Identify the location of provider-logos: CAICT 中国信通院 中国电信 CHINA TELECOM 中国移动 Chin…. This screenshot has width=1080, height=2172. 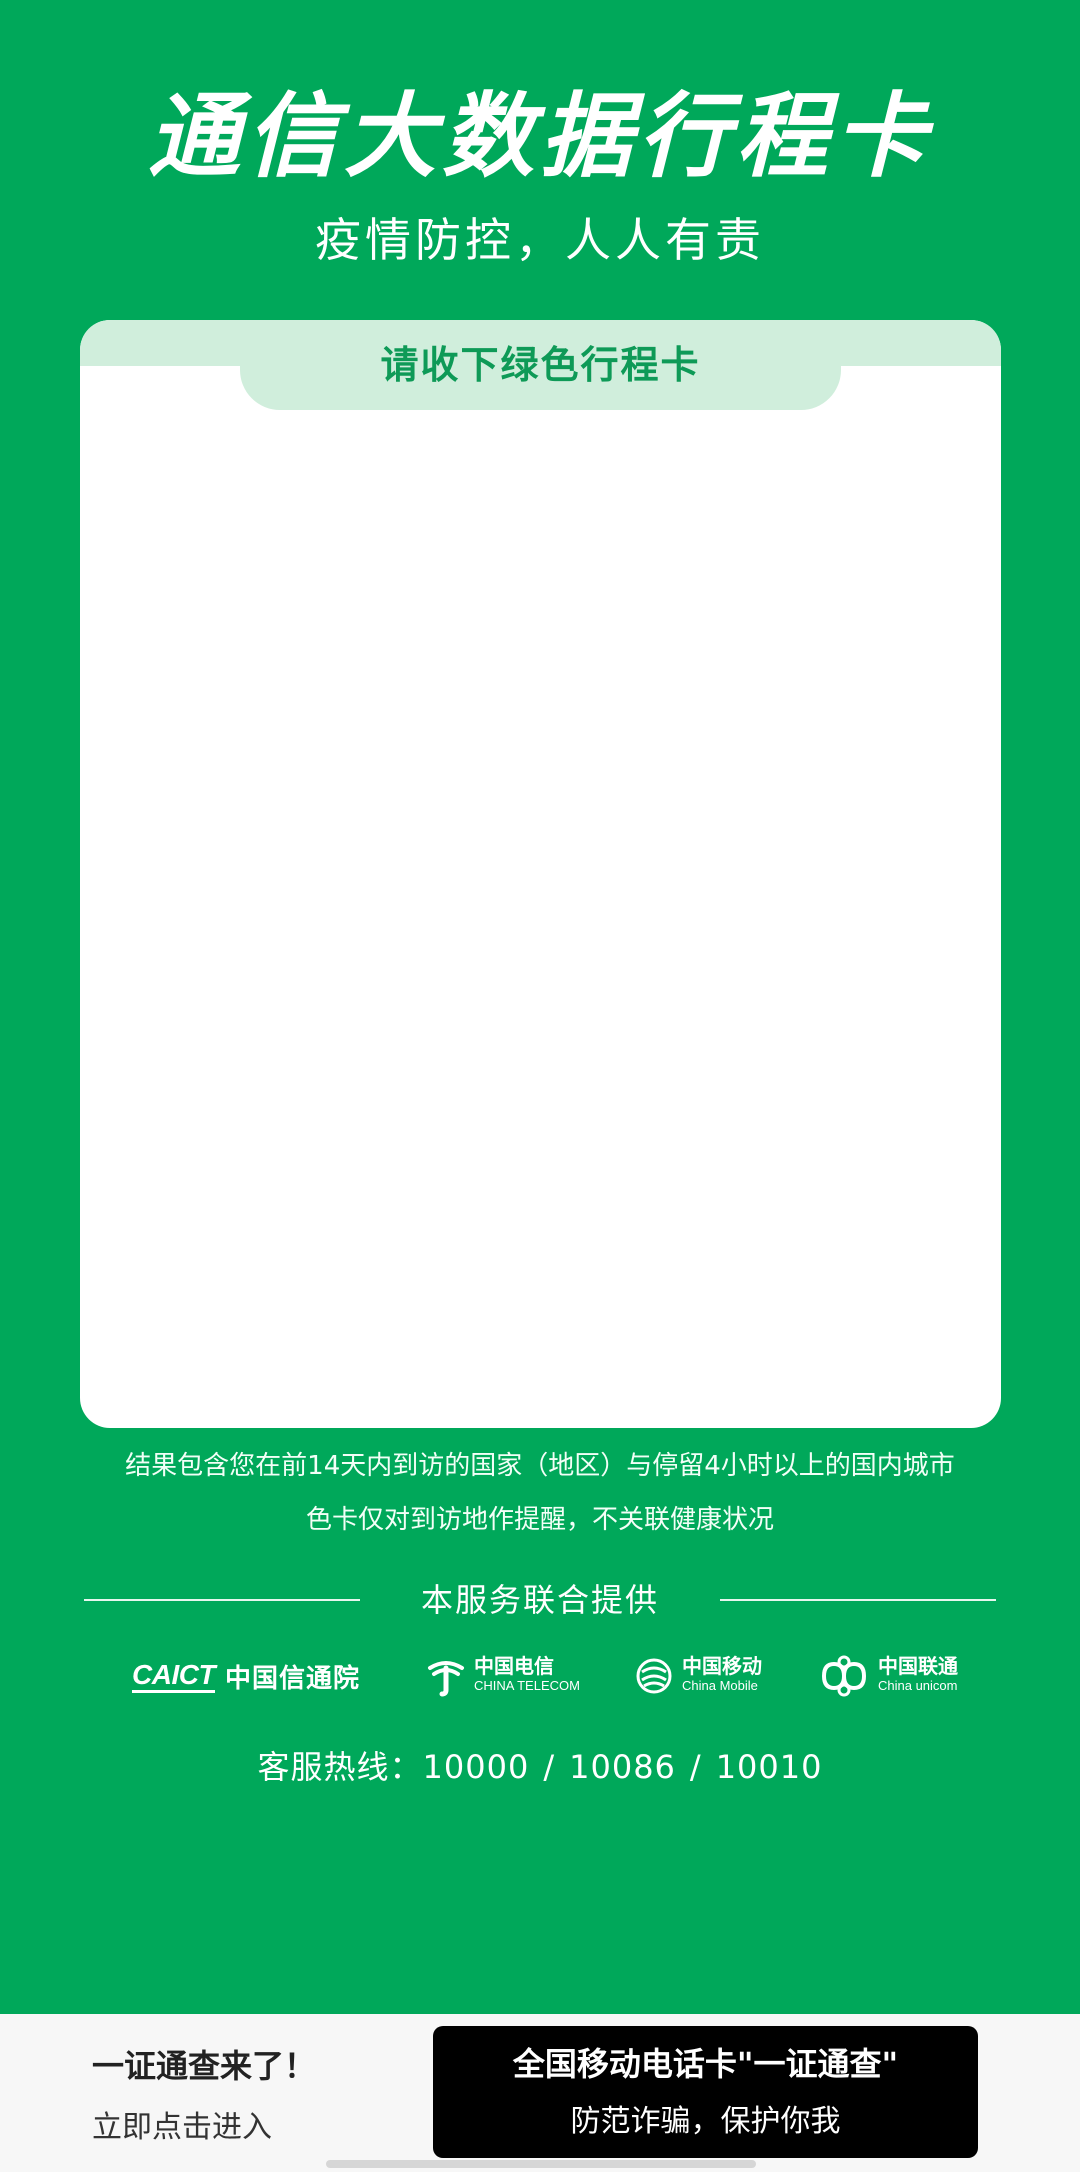
(540, 1676).